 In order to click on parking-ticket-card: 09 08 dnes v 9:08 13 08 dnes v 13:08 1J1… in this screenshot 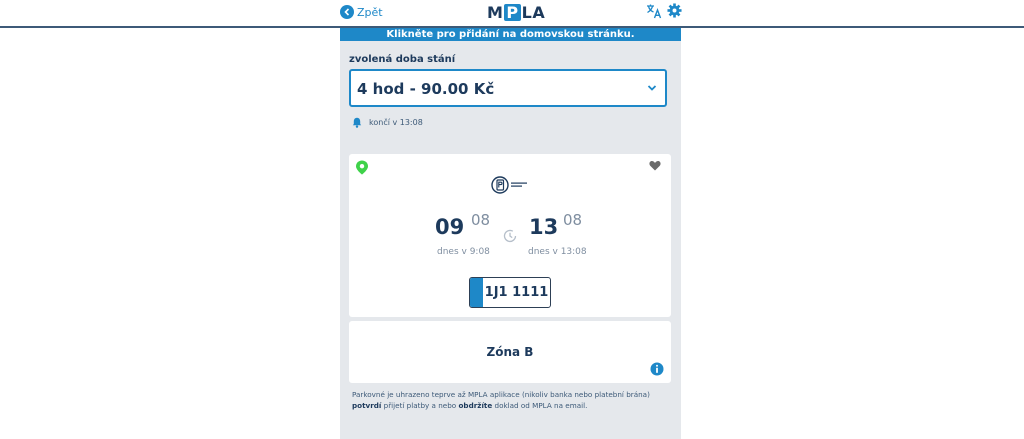, I will do `click(510, 235)`.